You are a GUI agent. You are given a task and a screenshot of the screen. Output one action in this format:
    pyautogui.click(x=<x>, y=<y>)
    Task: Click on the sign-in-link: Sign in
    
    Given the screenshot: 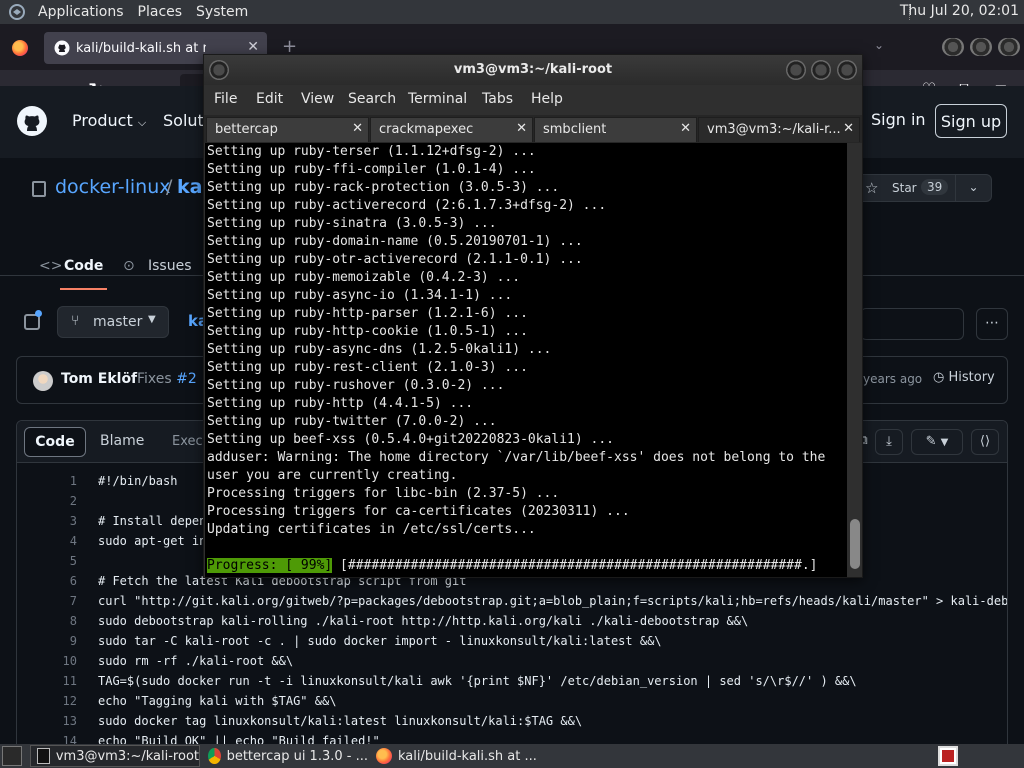 What is the action you would take?
    pyautogui.click(x=898, y=119)
    